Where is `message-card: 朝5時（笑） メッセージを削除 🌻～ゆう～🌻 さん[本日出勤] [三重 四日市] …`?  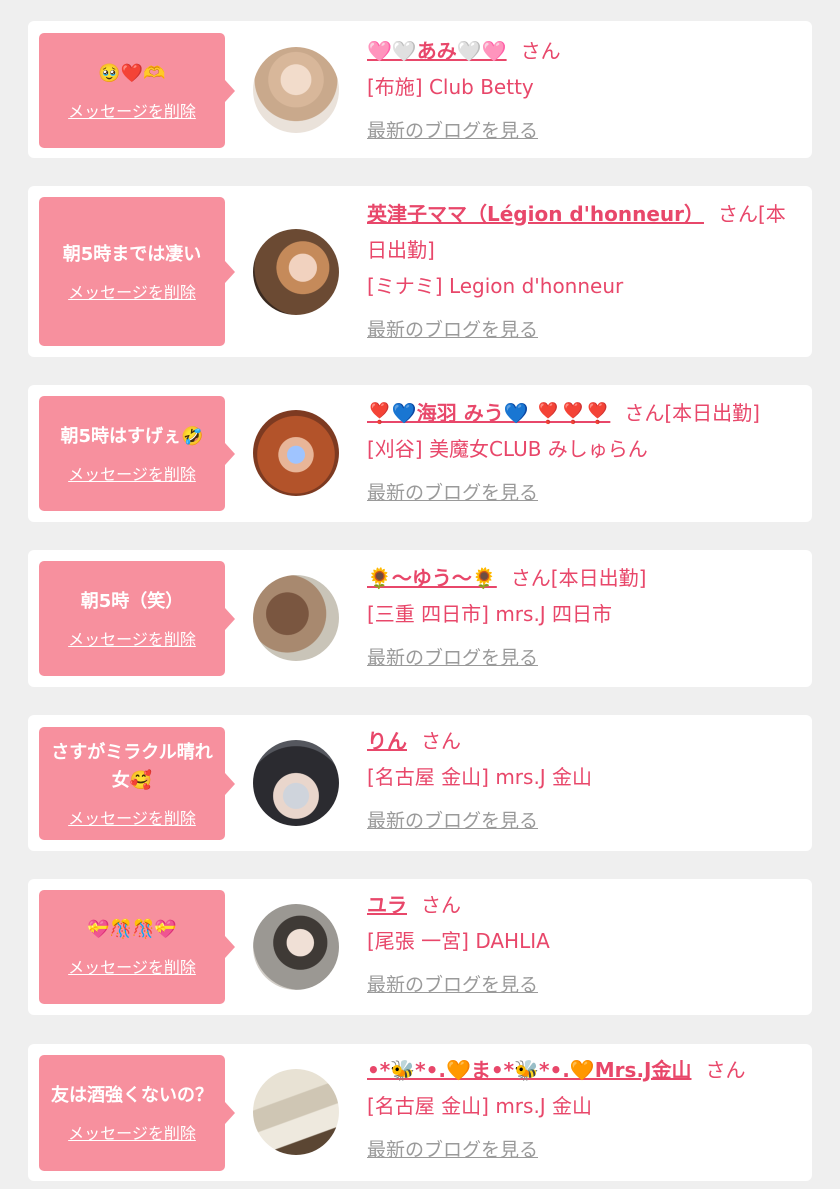
message-card: 朝5時（笑） メッセージを削除 🌻～ゆう～🌻 さん[本日出勤] [三重 四日市] … is located at coordinates (420, 618).